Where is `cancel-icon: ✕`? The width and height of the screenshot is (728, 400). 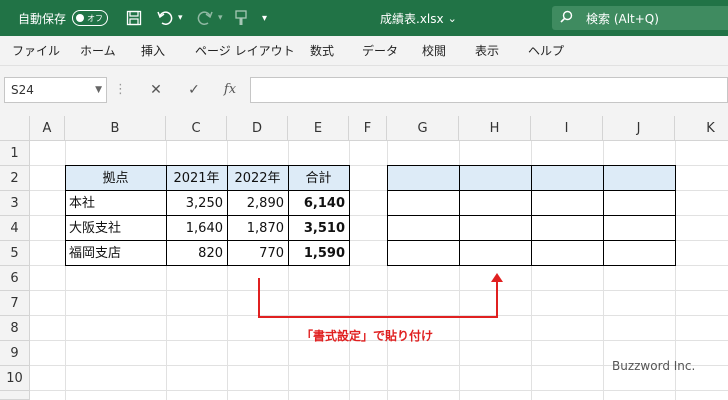
cancel-icon: ✕ is located at coordinates (156, 90).